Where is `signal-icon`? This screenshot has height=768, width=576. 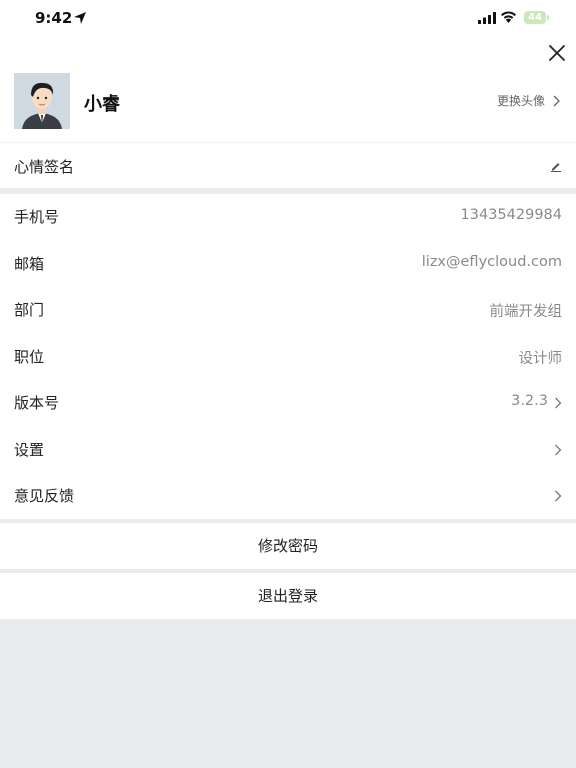
signal-icon is located at coordinates (487, 18).